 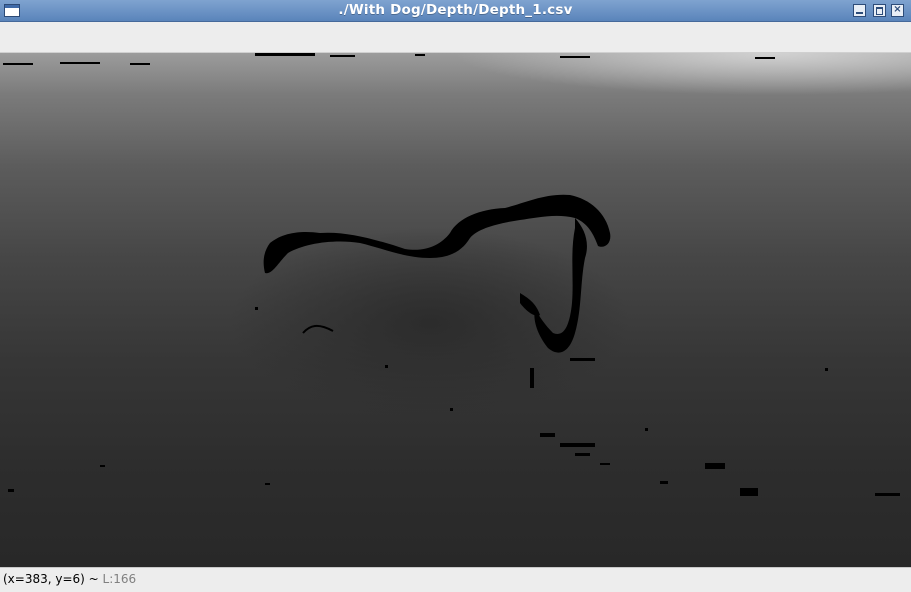 I want to click on status-bar: (x=383, y=6) ~ L:166, so click(x=455, y=579).